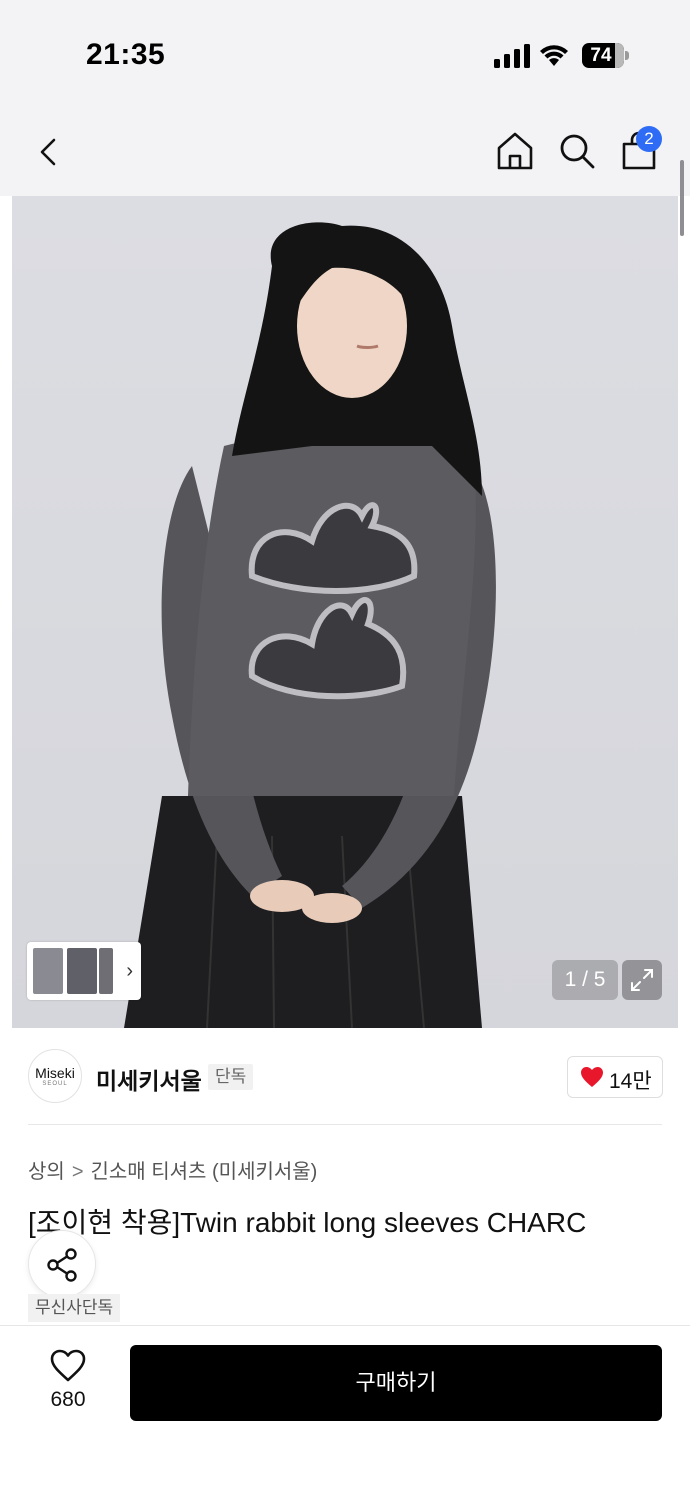  I want to click on chevron-left-icon, so click(50, 152).